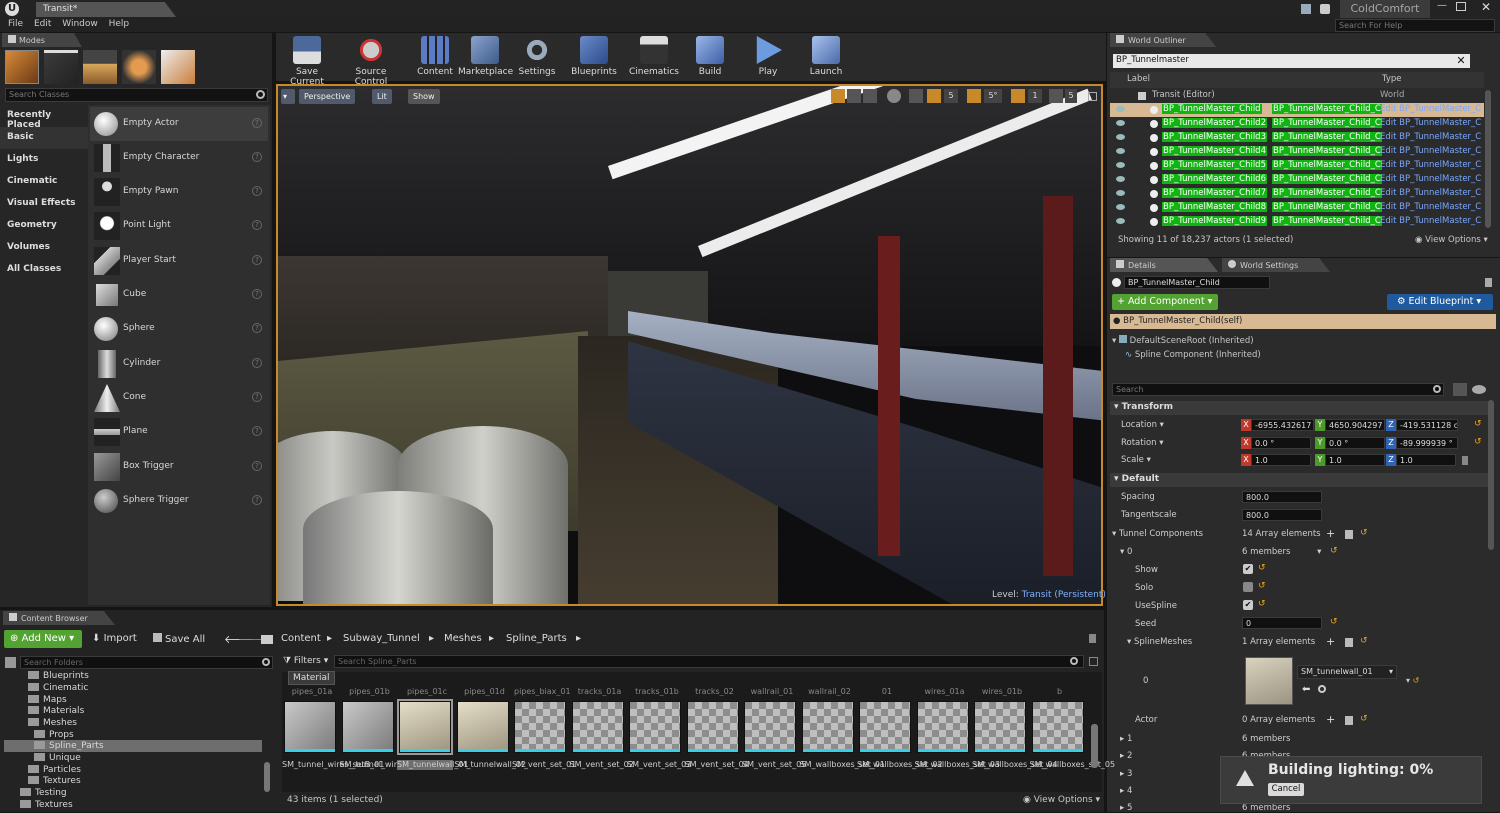 This screenshot has height=813, width=1500. What do you see at coordinates (1349, 720) in the screenshot?
I see `trash-icon` at bounding box center [1349, 720].